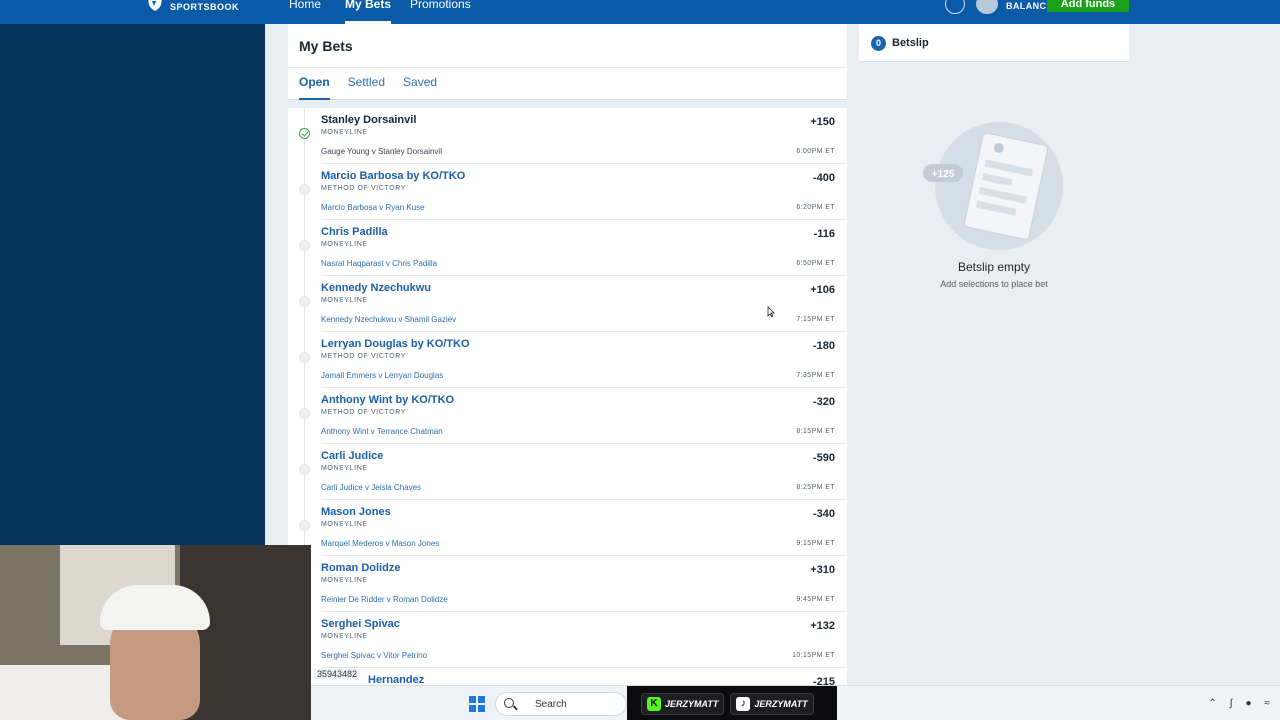 The image size is (1280, 720). I want to click on bet-event: Marcio Barbosa v Ryan Kuse, so click(373, 207).